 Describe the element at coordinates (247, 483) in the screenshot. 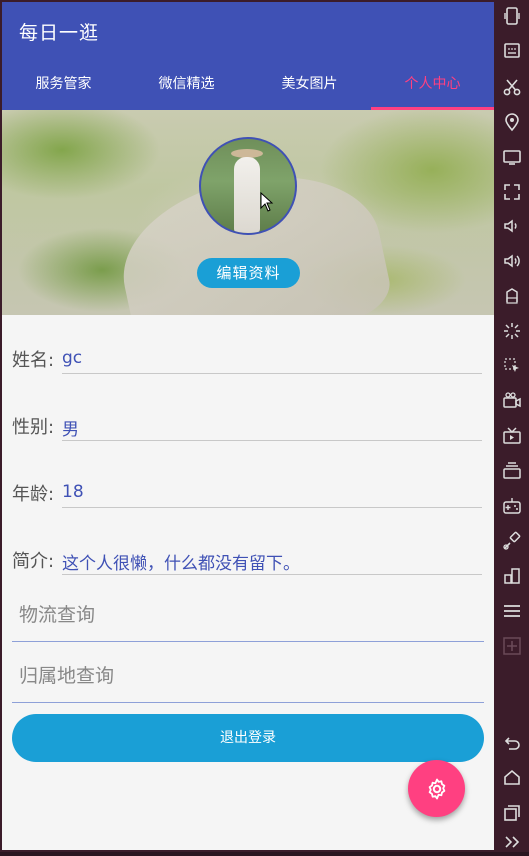

I see `age-field: 年龄: 18` at that location.